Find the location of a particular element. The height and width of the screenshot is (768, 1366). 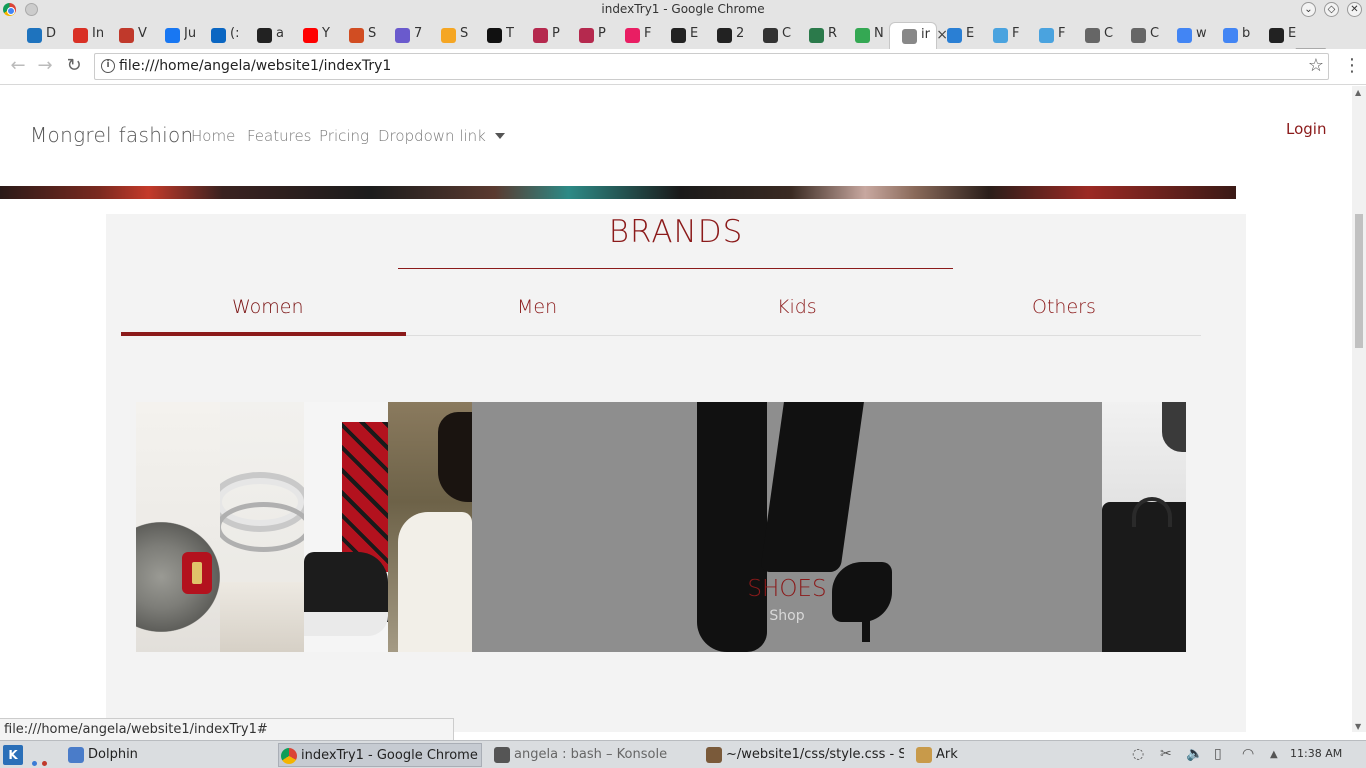

page-scrollbar: ▲ ▼ is located at coordinates (1359, 409).